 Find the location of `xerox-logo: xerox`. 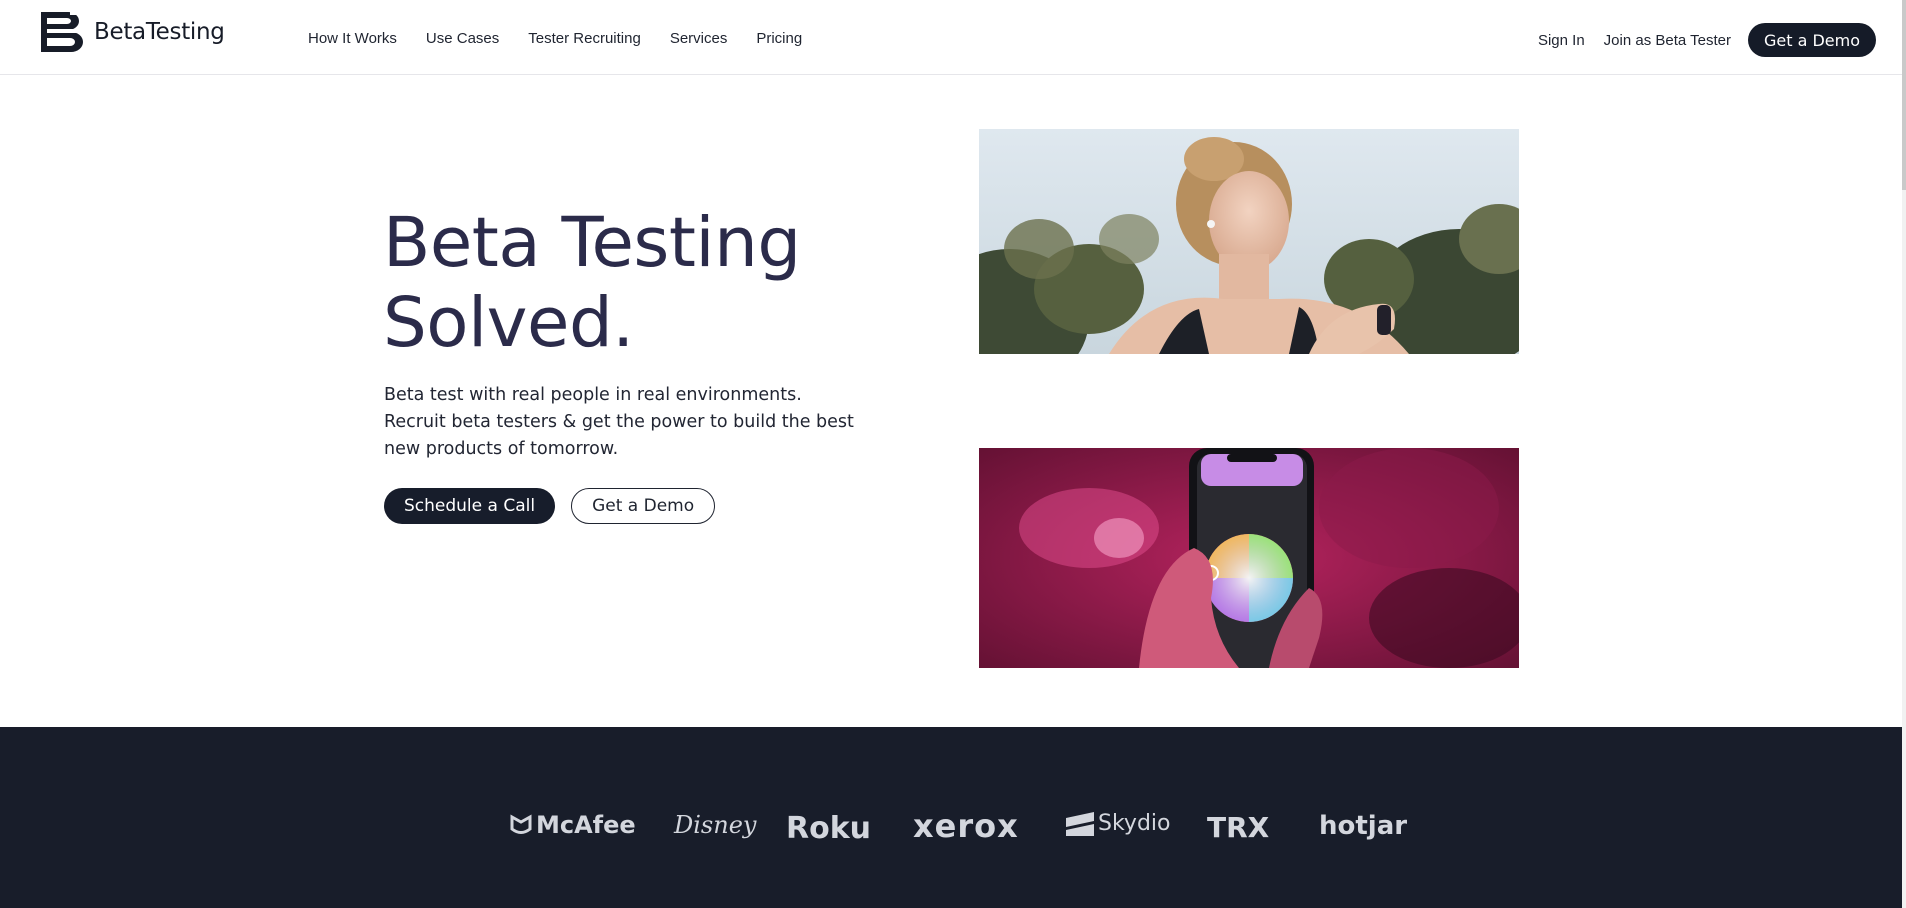

xerox-logo: xerox is located at coordinates (966, 826).